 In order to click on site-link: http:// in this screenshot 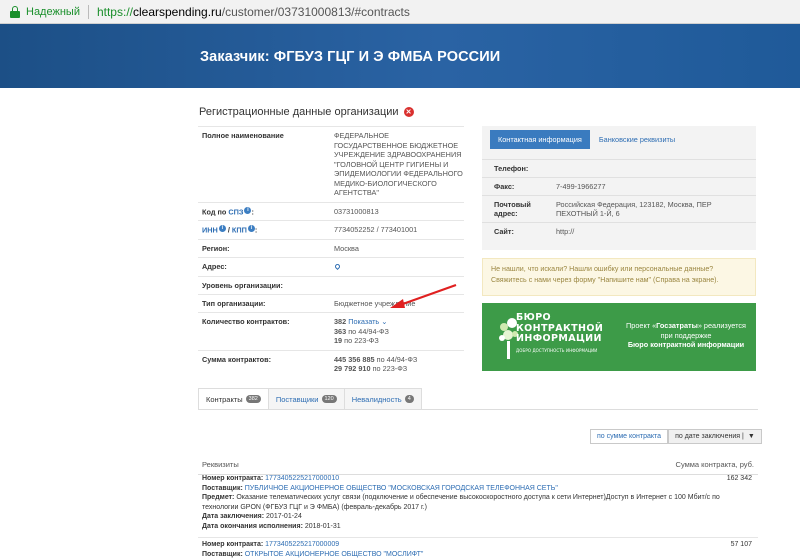, I will do `click(651, 231)`.